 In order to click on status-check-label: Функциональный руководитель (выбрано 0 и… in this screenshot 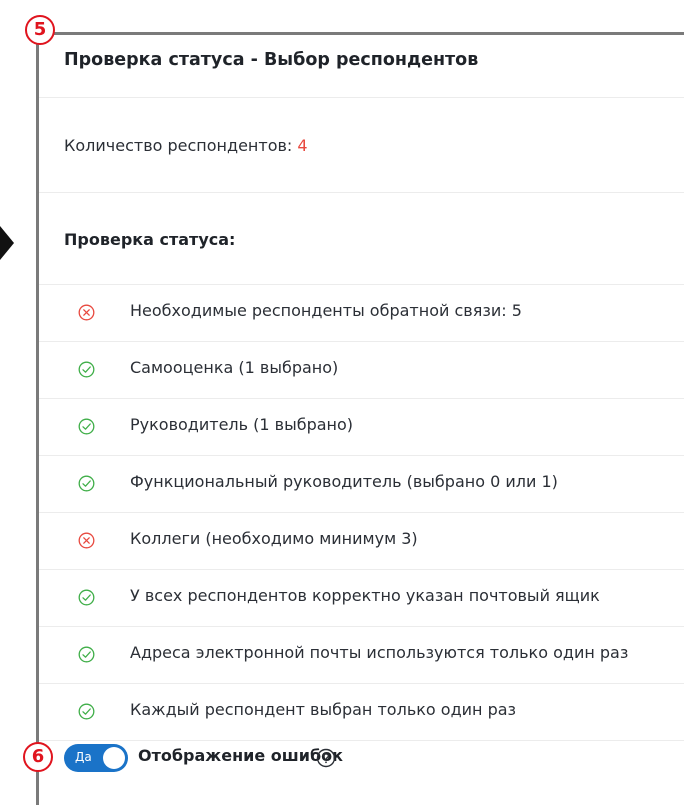, I will do `click(344, 481)`.